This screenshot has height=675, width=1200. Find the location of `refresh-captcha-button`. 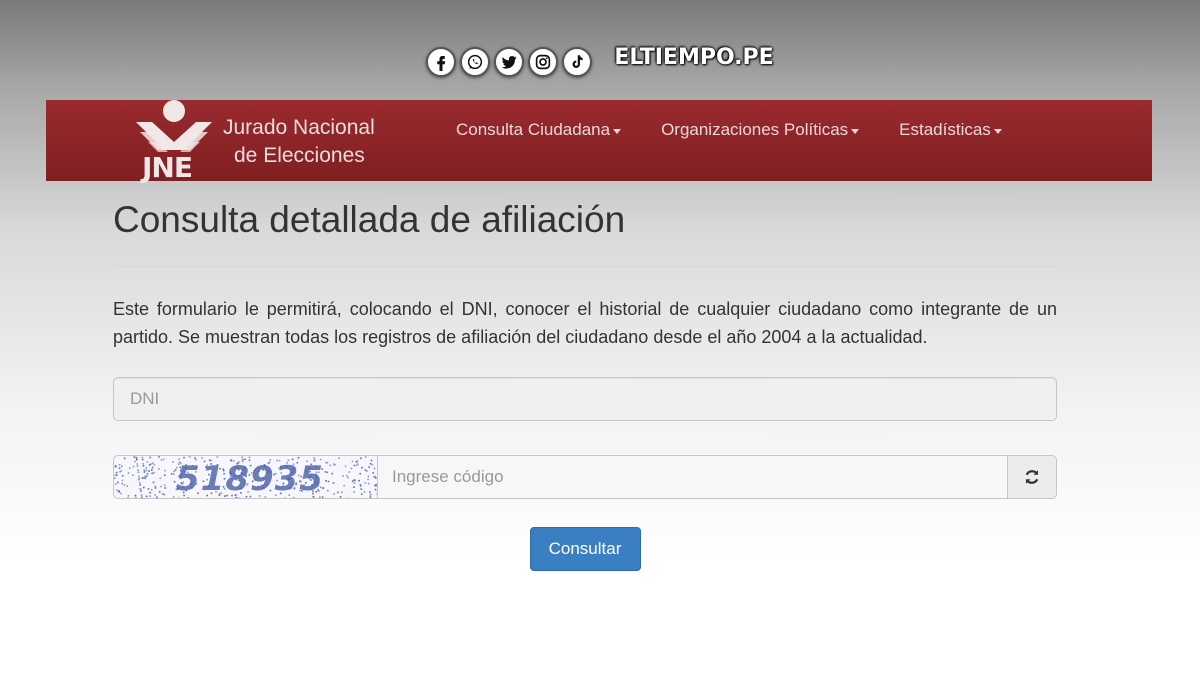

refresh-captcha-button is located at coordinates (1032, 477).